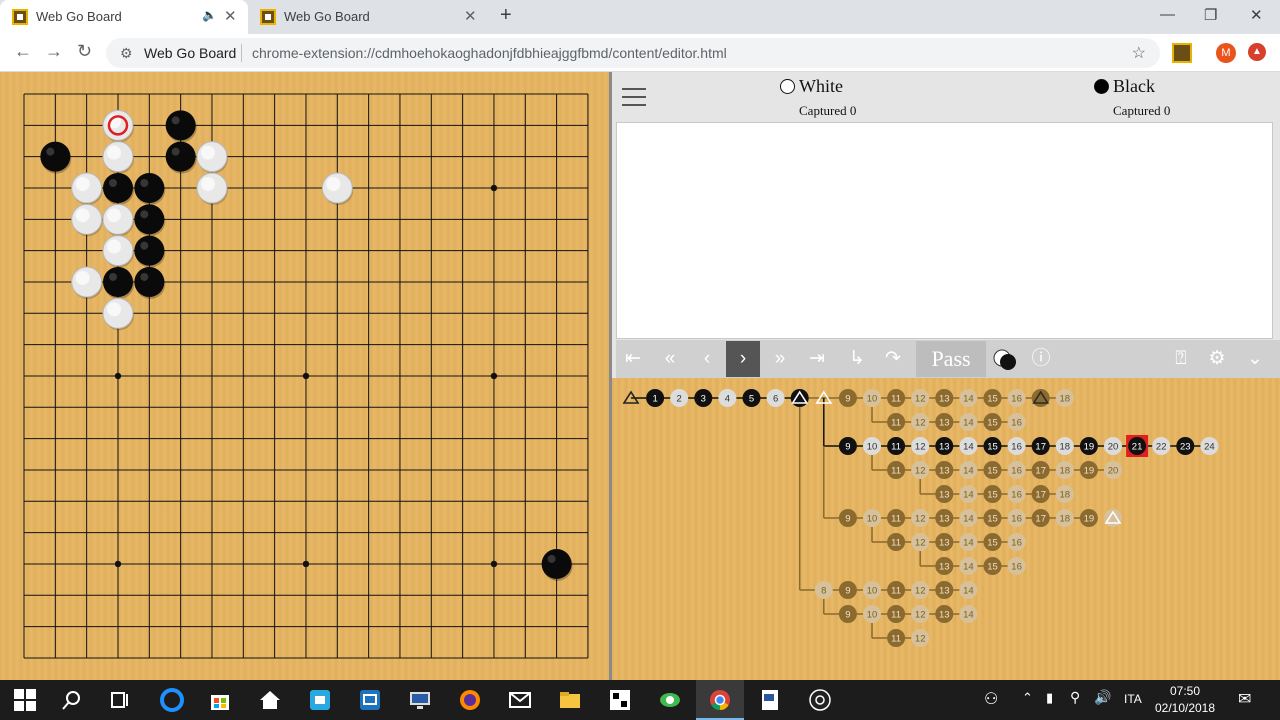 This screenshot has height=720, width=1280. What do you see at coordinates (820, 700) in the screenshot?
I see `obs-icon` at bounding box center [820, 700].